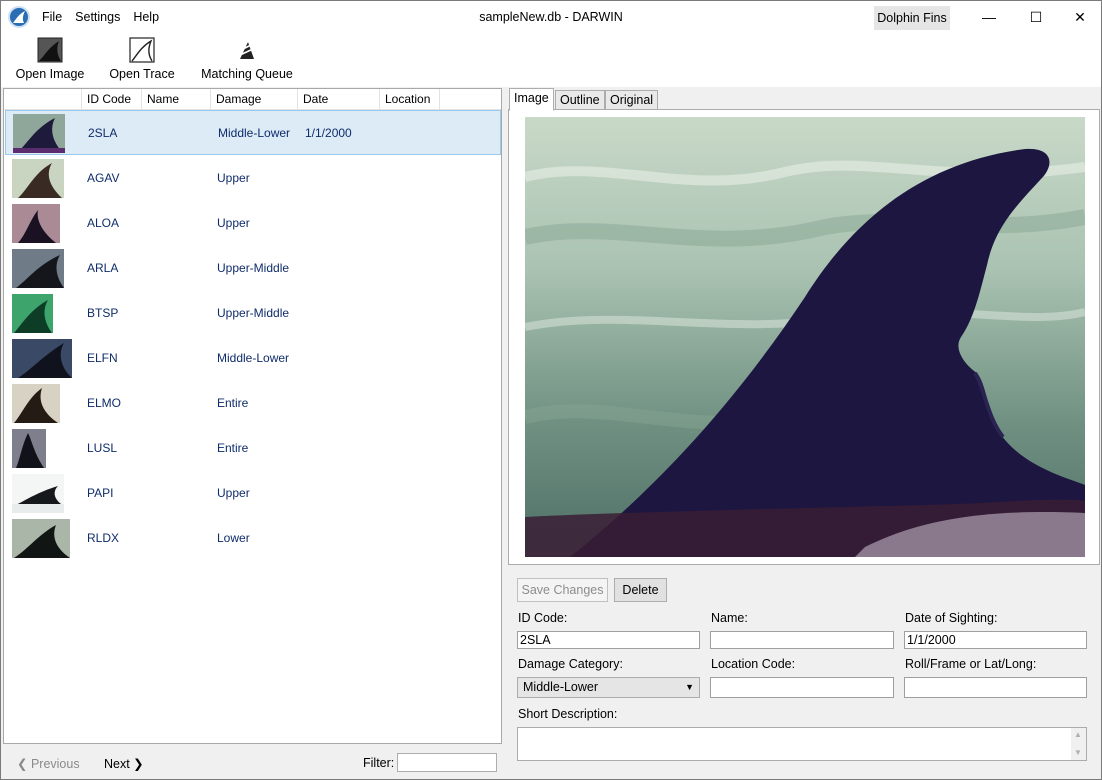 The image size is (1102, 780). Describe the element at coordinates (55, 764) in the screenshot. I see `previous-label: Previous` at that location.